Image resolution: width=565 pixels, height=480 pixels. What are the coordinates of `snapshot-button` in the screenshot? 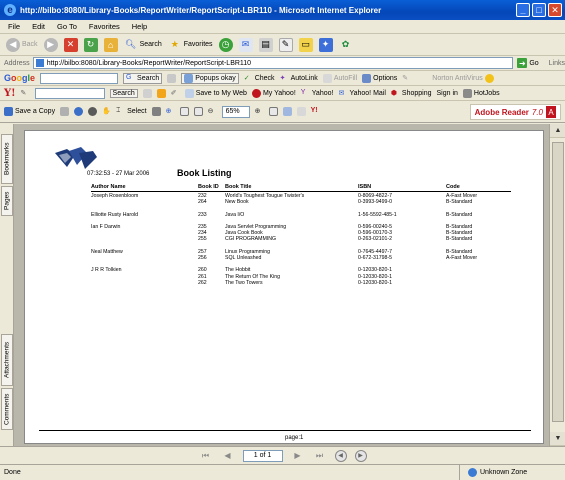 It's located at (156, 111).